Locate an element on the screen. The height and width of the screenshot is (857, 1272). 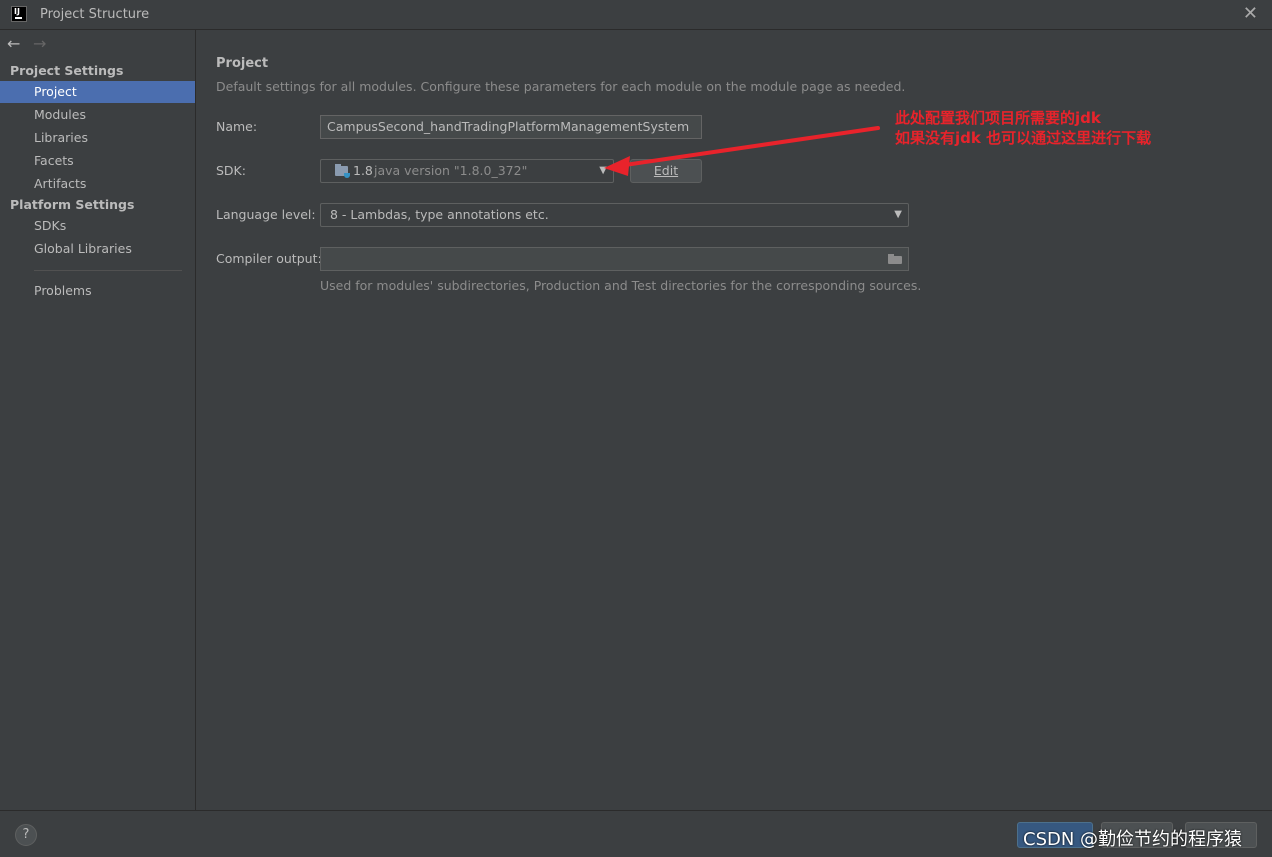
help-button: ? is located at coordinates (26, 835).